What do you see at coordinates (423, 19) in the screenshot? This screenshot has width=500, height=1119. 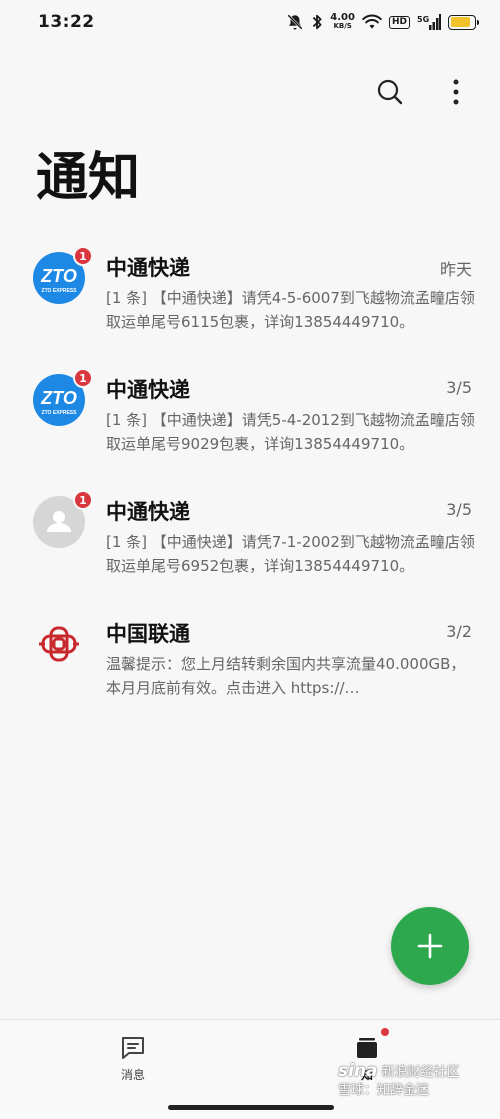 I see `svg-text: 5G` at bounding box center [423, 19].